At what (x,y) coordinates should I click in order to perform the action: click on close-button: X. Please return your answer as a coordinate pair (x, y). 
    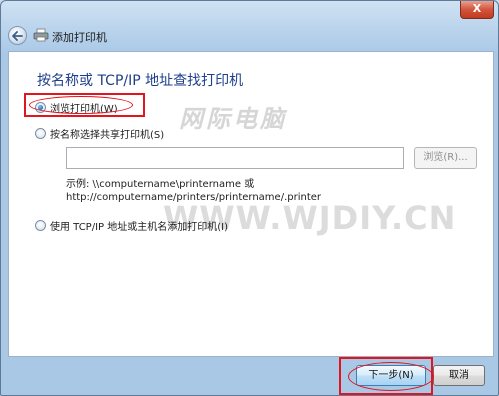
    Looking at the image, I should click on (477, 10).